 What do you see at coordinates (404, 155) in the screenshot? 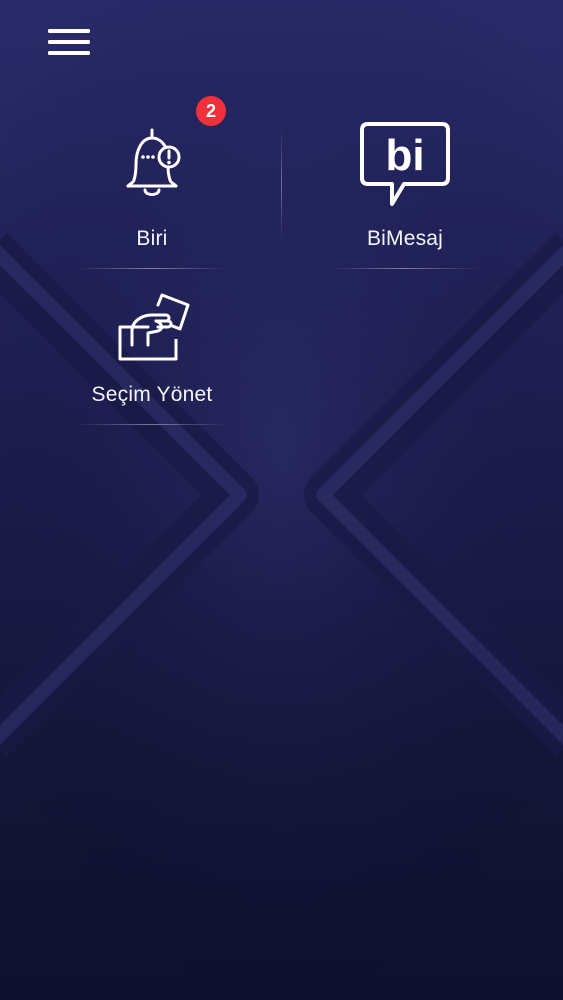
I see `bi-logo-text: bi` at bounding box center [404, 155].